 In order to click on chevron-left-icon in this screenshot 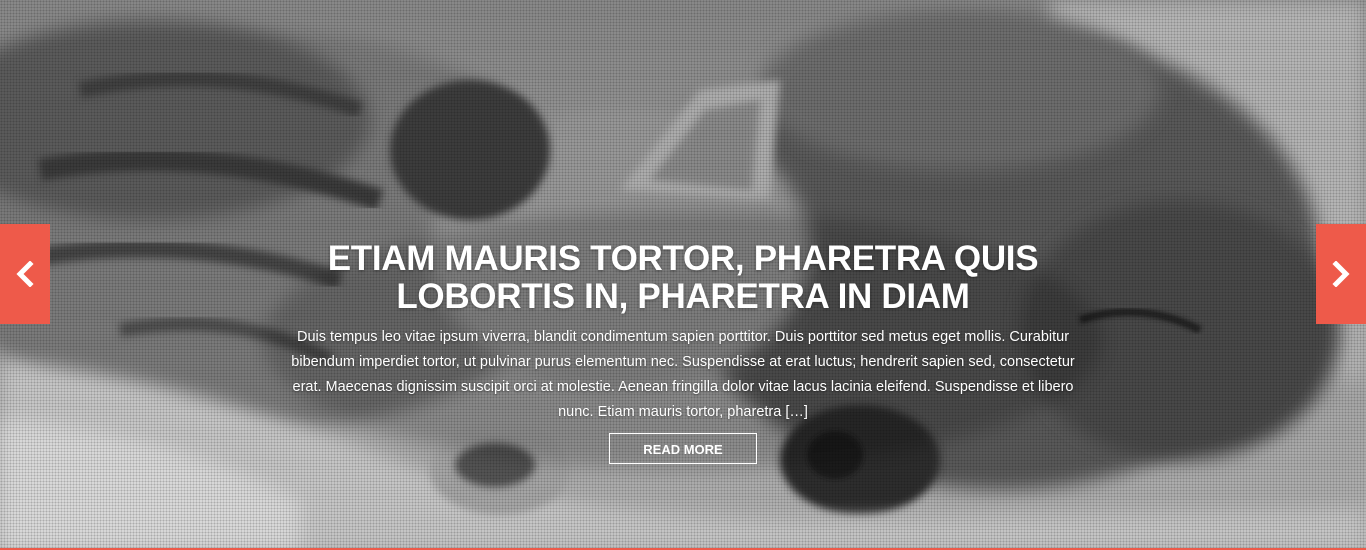, I will do `click(25, 274)`.